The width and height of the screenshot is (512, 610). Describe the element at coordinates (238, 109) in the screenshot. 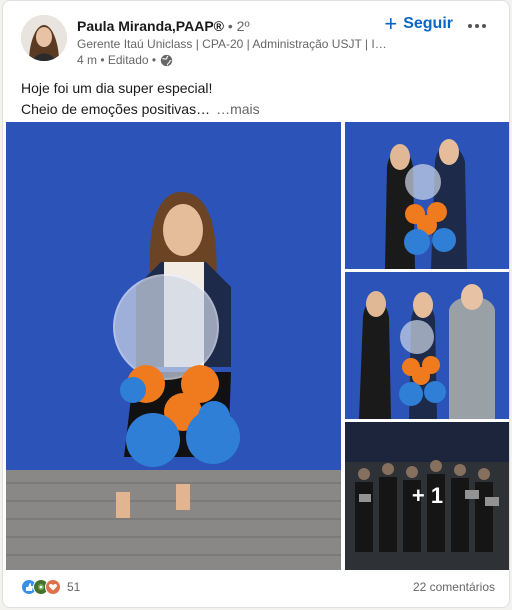

I see `see-more-link: …mais` at that location.